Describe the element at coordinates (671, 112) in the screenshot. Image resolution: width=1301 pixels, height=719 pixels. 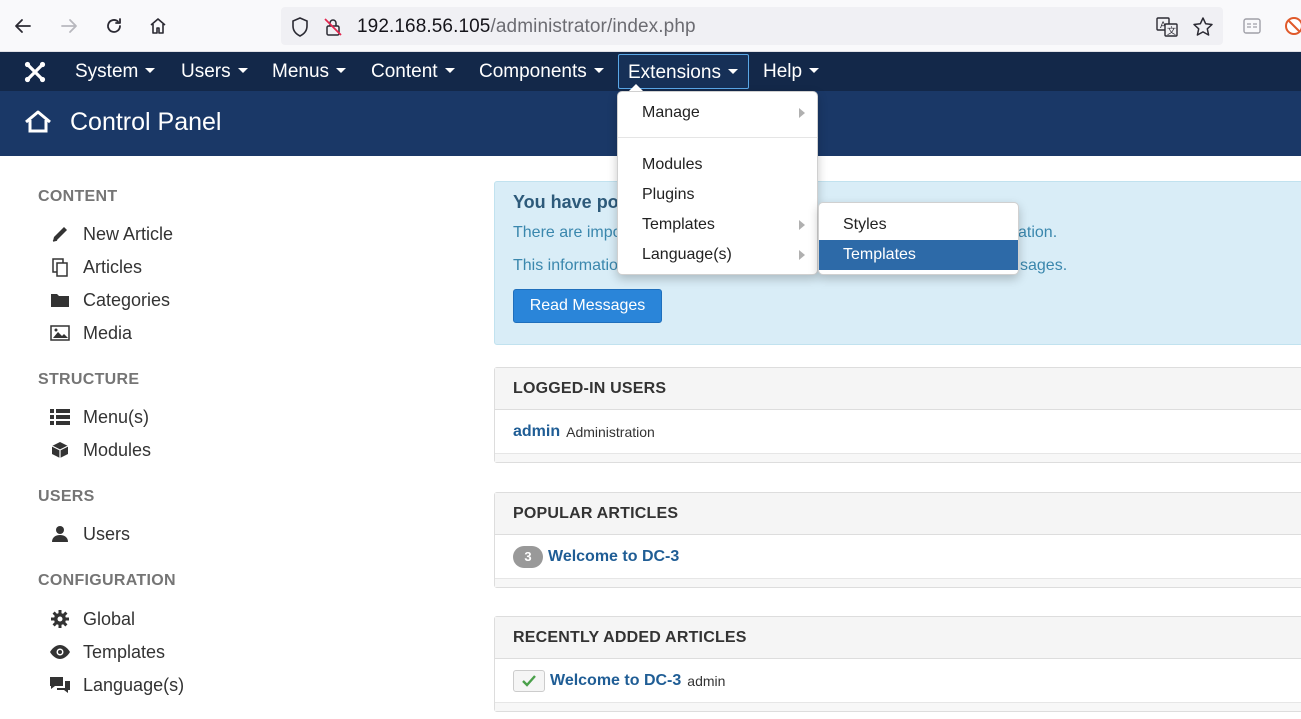
I see `menu-item-label: Manage` at that location.